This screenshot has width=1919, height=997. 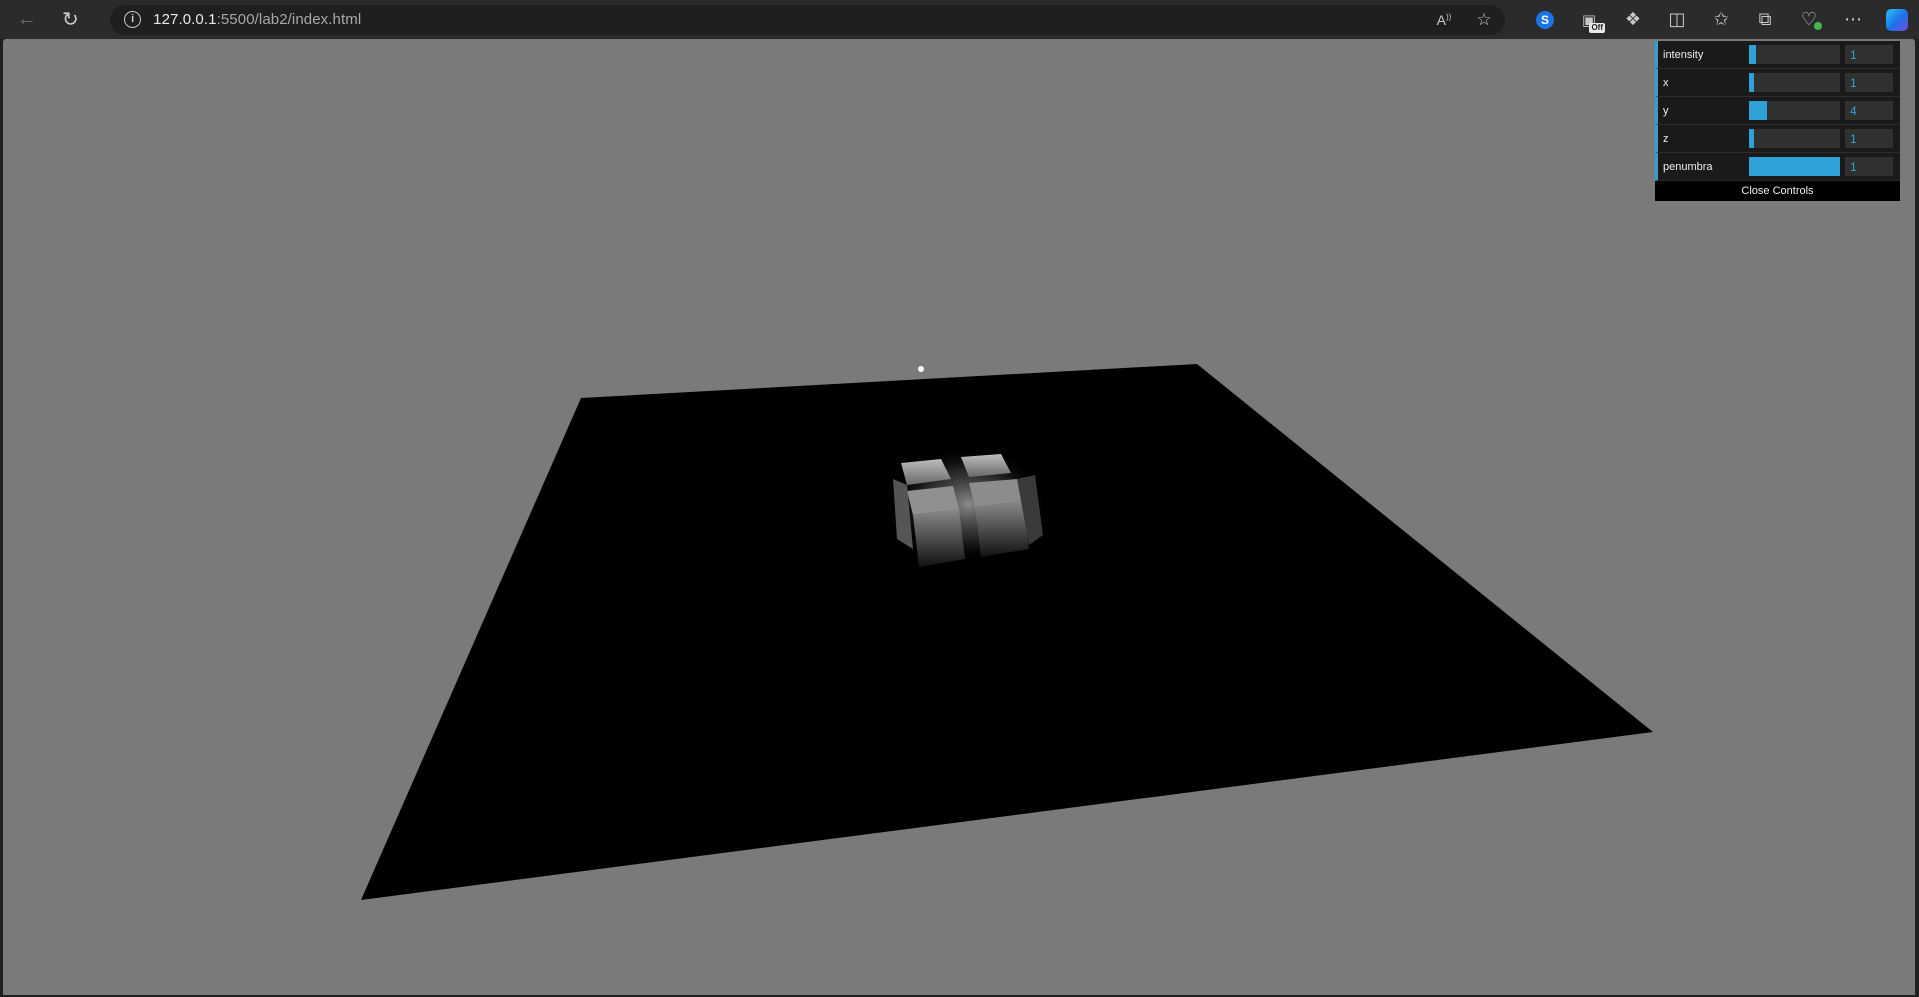 I want to click on gui-control-label: intensity, so click(x=1683, y=54).